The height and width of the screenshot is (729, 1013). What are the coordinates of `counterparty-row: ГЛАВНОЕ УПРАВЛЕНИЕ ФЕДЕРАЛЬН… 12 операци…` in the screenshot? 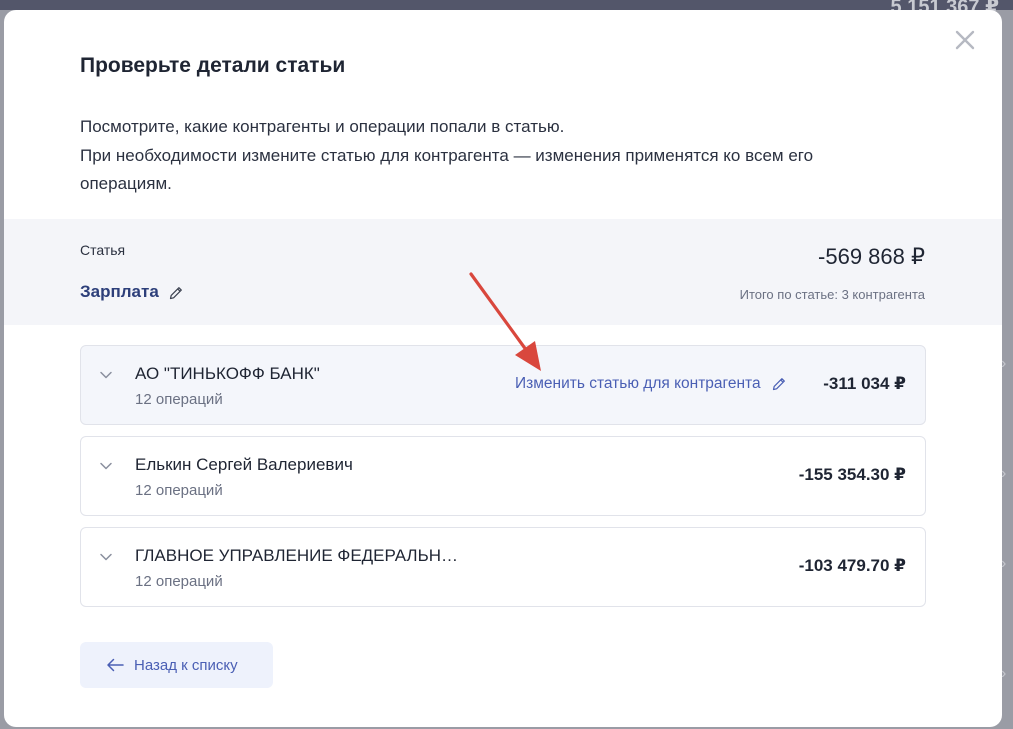 It's located at (503, 567).